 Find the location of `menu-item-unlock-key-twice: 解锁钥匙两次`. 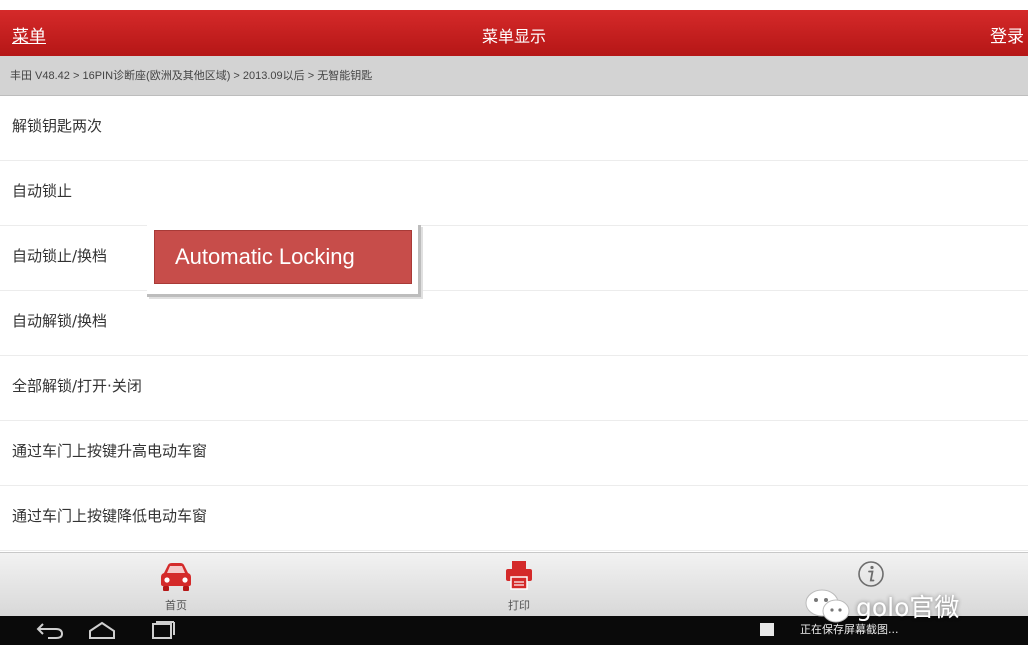

menu-item-unlock-key-twice: 解锁钥匙两次 is located at coordinates (514, 128).